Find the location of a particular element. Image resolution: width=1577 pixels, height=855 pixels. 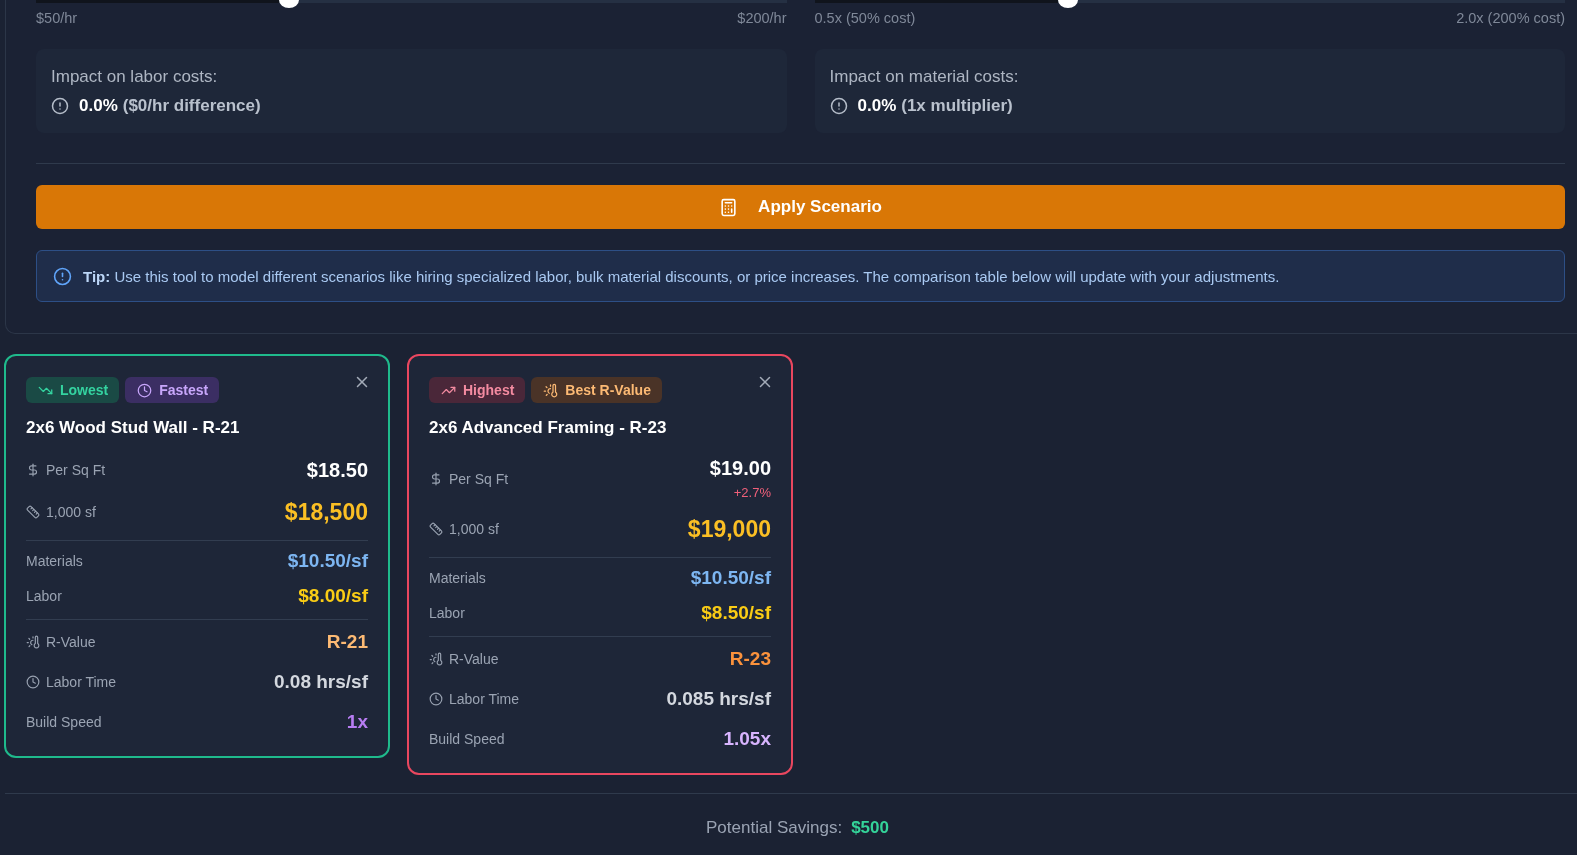

labor-cost: $8.50/sf is located at coordinates (736, 613).